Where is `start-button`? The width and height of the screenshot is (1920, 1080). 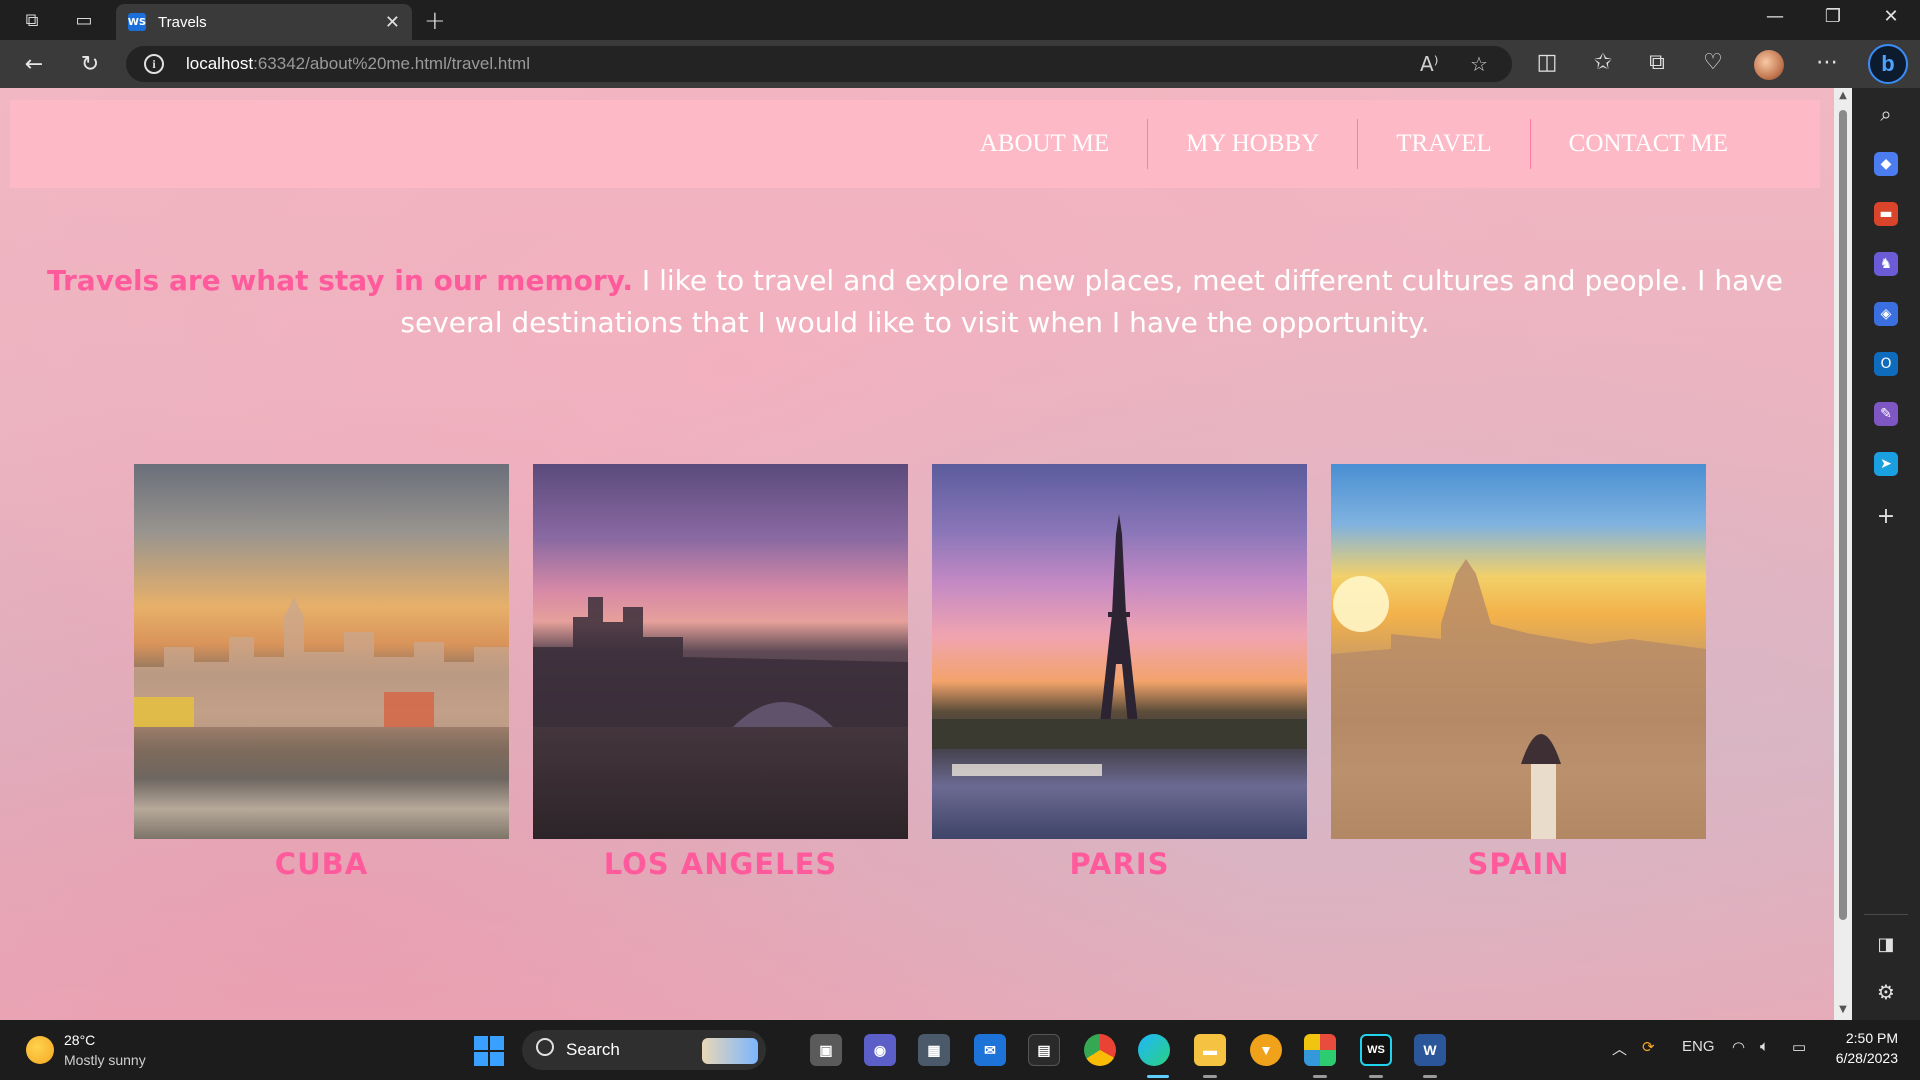 start-button is located at coordinates (489, 1051).